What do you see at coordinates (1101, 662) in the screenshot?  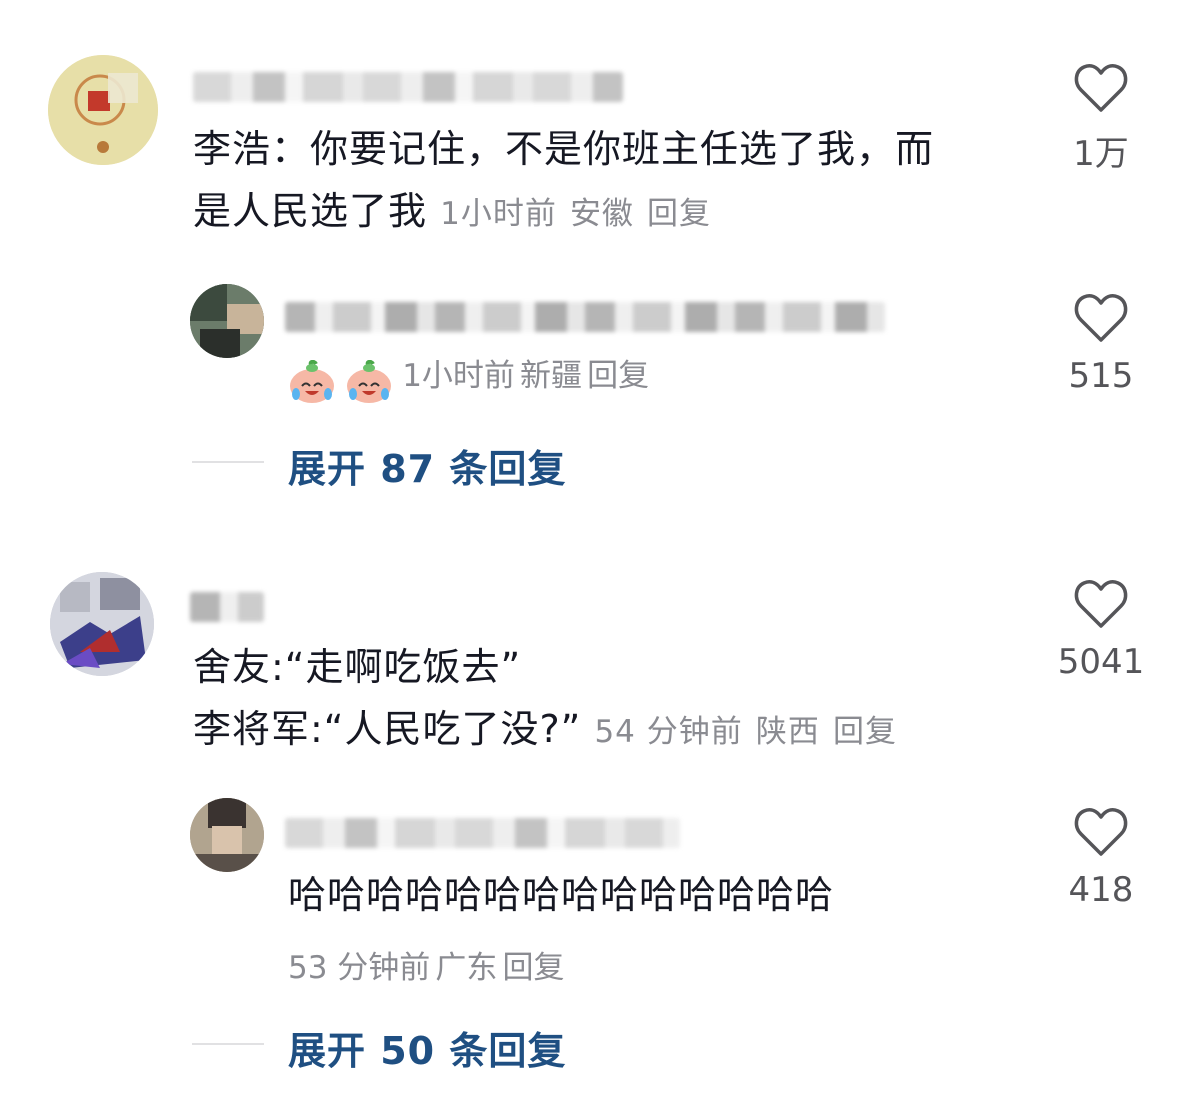 I see `like-count: 5041` at bounding box center [1101, 662].